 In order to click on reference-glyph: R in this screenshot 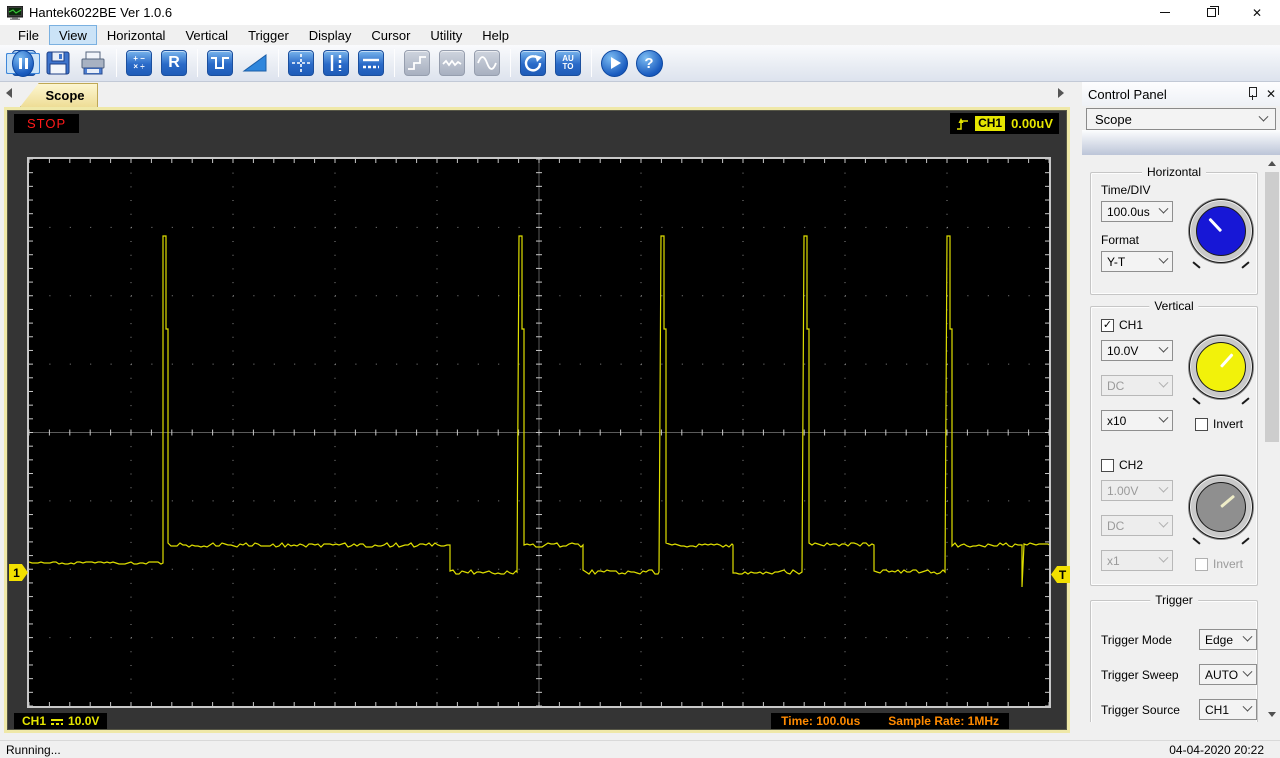, I will do `click(174, 62)`.